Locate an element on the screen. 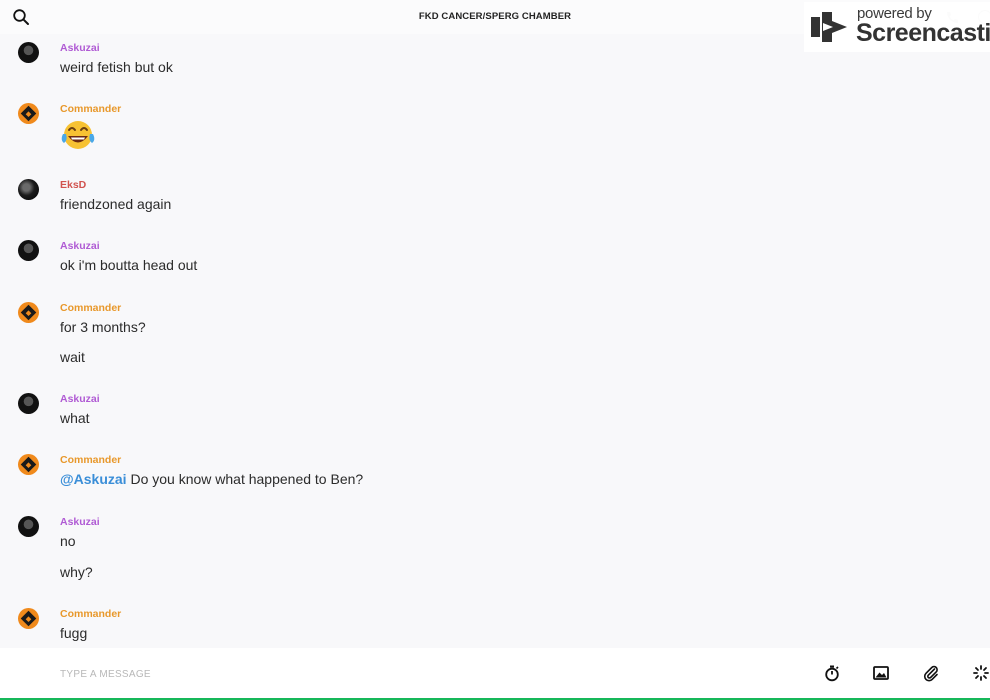 The image size is (990, 700). spinner-icon is located at coordinates (981, 673).